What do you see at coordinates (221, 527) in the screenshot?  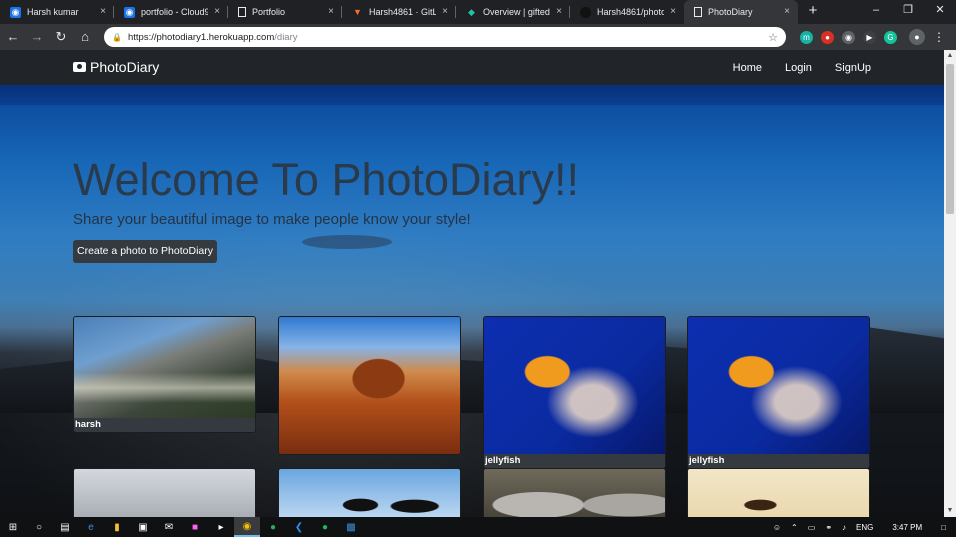 I see `terminal-icon: ▸` at bounding box center [221, 527].